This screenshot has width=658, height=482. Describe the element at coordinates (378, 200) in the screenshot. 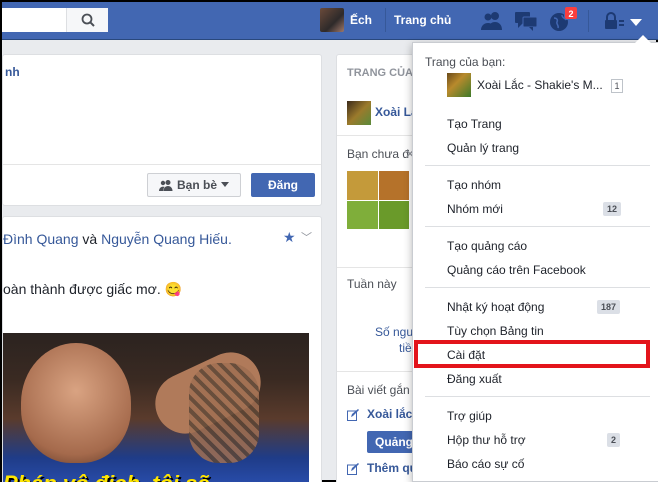

I see `food-photo-grid` at that location.